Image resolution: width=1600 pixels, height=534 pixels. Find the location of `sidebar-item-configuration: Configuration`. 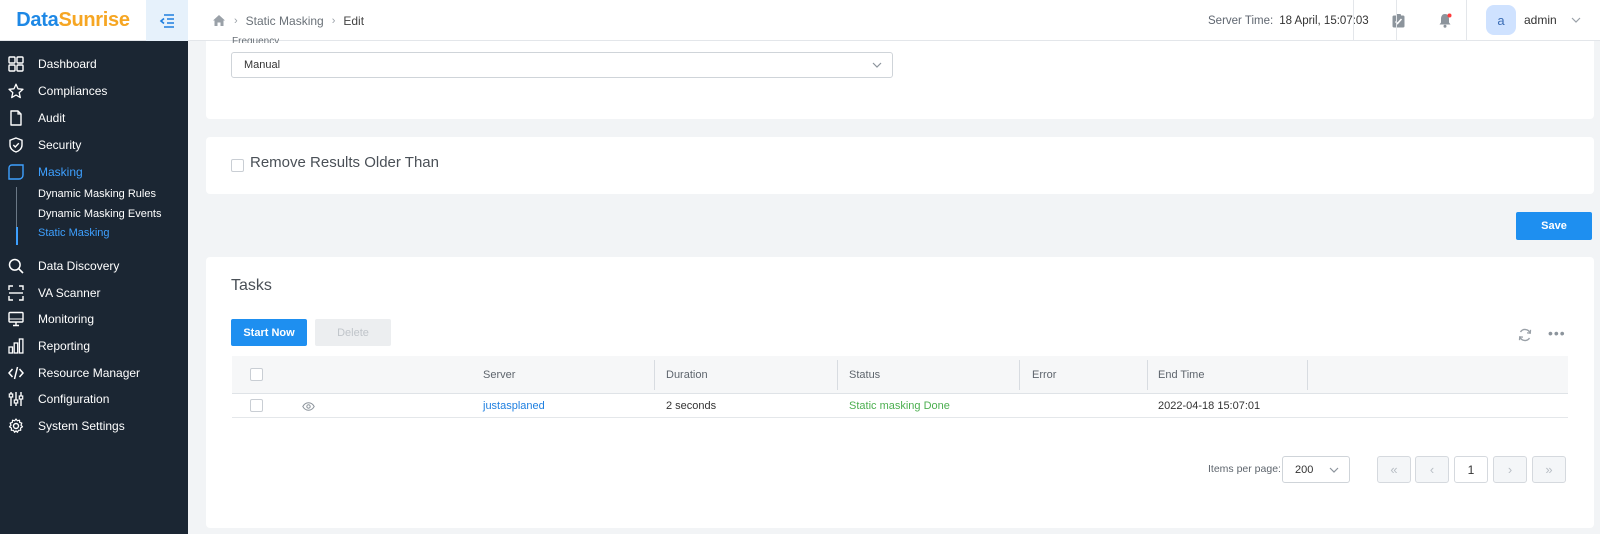

sidebar-item-configuration: Configuration is located at coordinates (94, 399).